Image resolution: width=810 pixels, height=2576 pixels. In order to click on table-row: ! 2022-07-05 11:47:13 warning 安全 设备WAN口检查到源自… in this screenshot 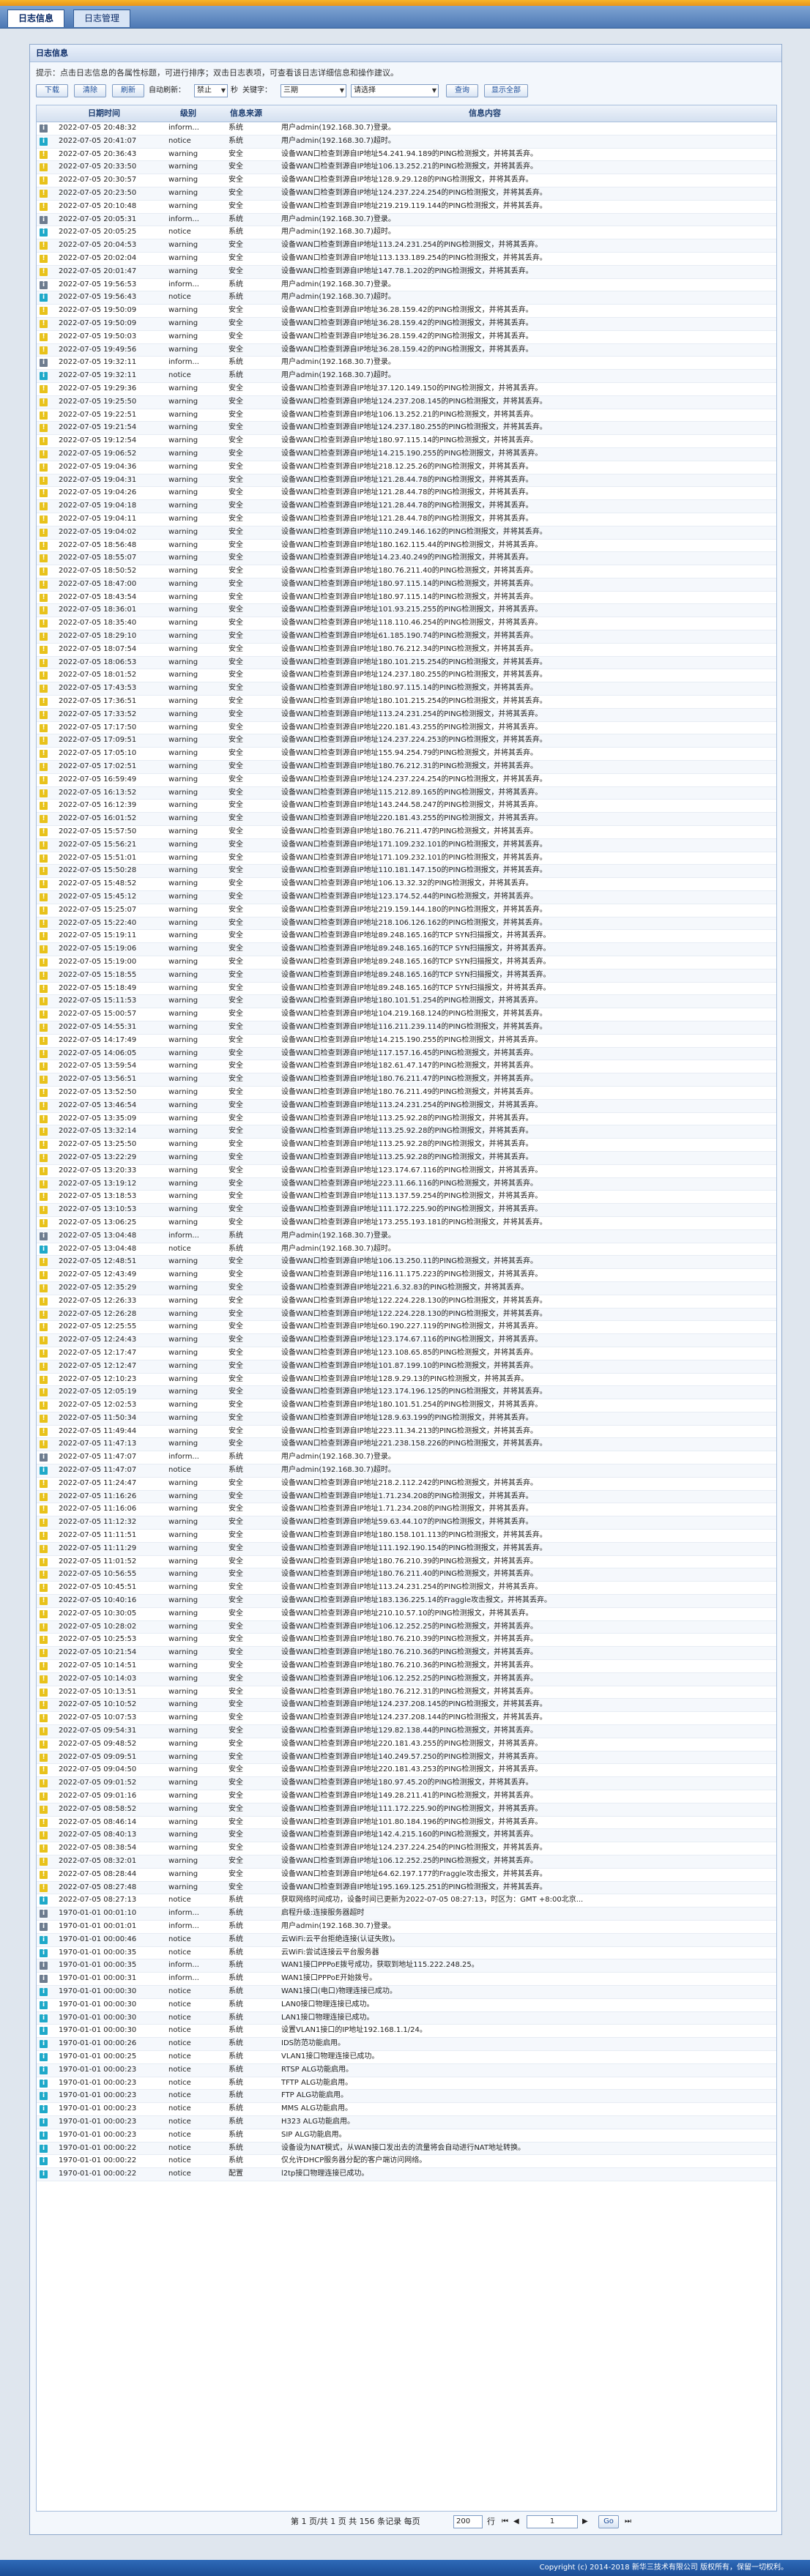, I will do `click(406, 1445)`.